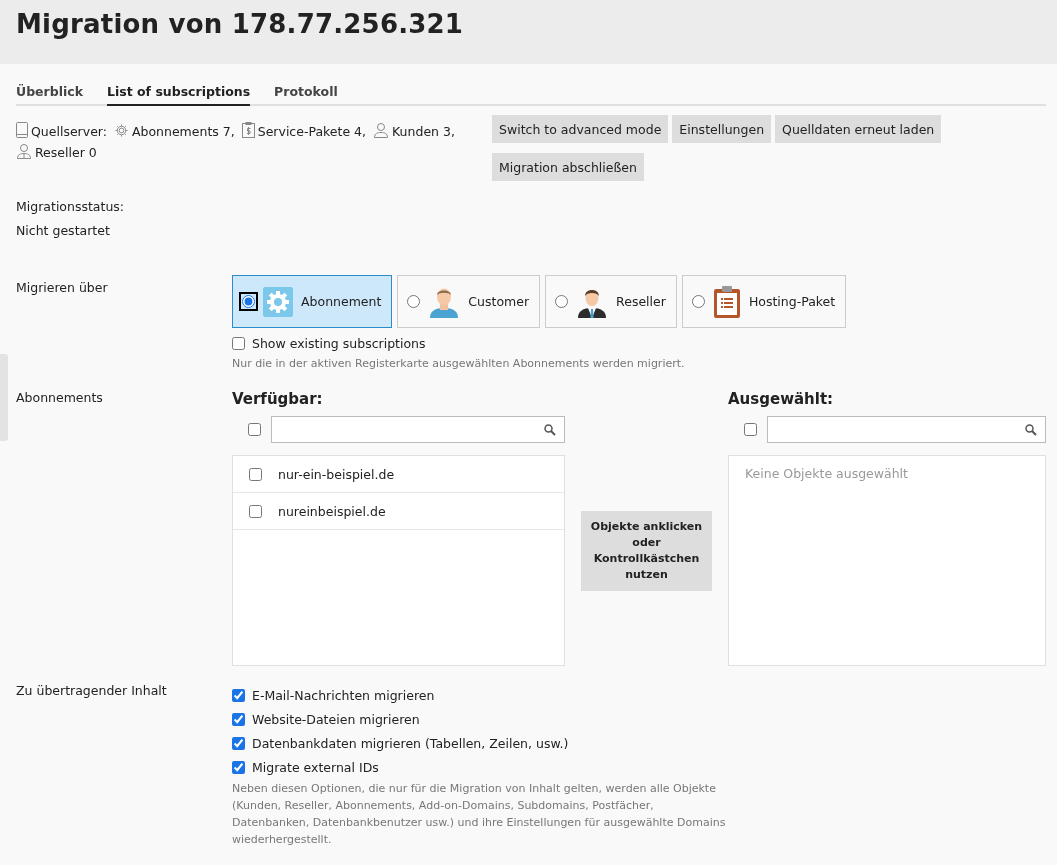 Image resolution: width=1057 pixels, height=865 pixels. I want to click on domain-name: nureinbeispiel.de, so click(332, 511).